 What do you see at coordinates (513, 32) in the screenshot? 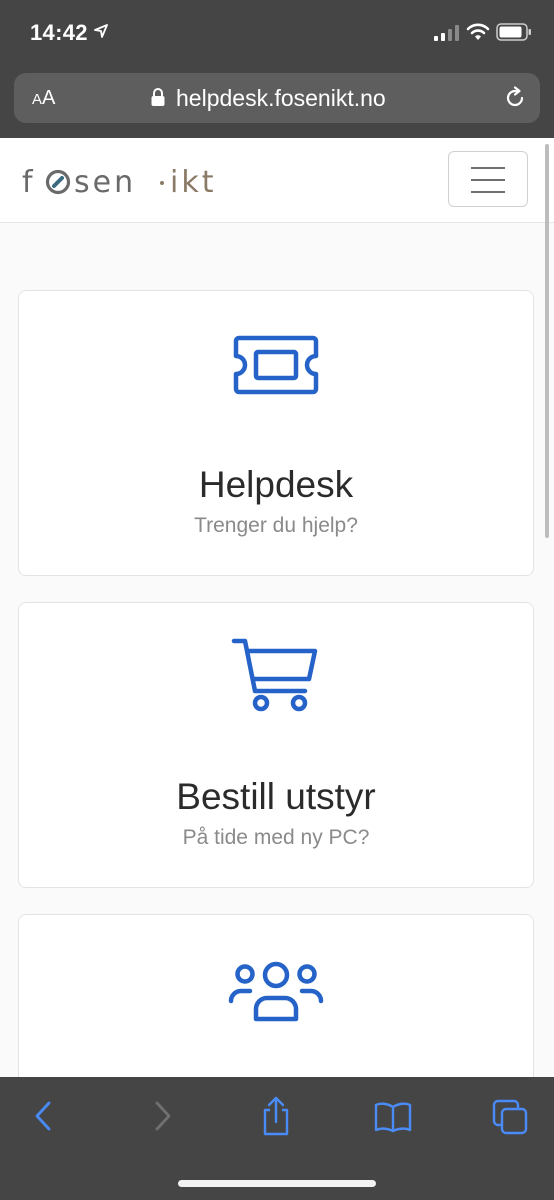
I see `battery-icon` at bounding box center [513, 32].